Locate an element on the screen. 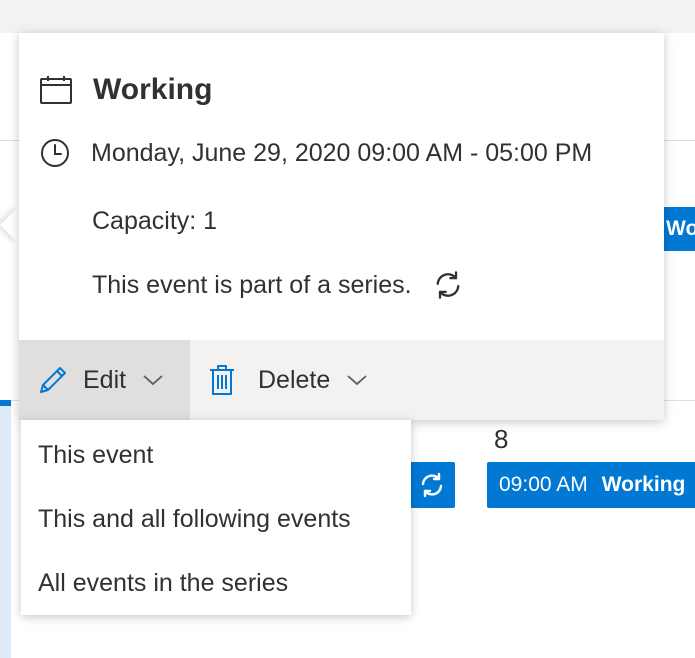 This screenshot has width=695, height=658. recurring-event-chip is located at coordinates (432, 485).